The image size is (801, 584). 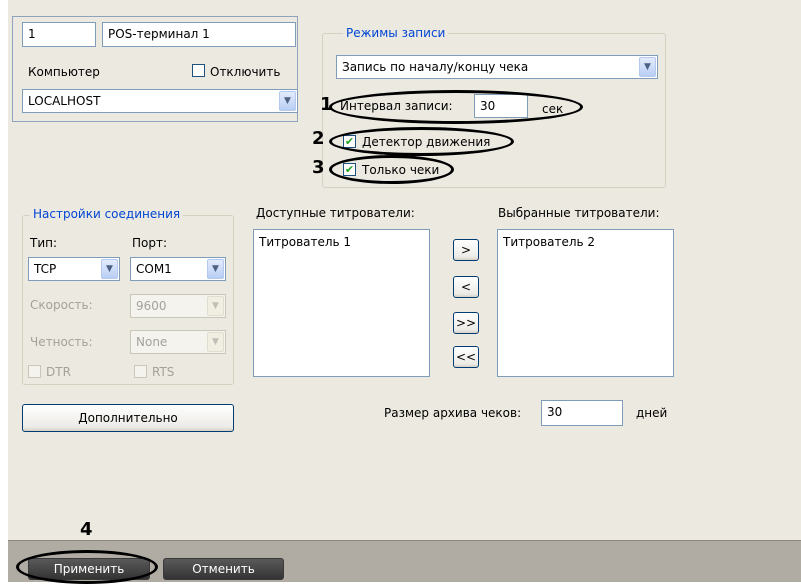 What do you see at coordinates (34, 371) in the screenshot?
I see `dtr-checkbox` at bounding box center [34, 371].